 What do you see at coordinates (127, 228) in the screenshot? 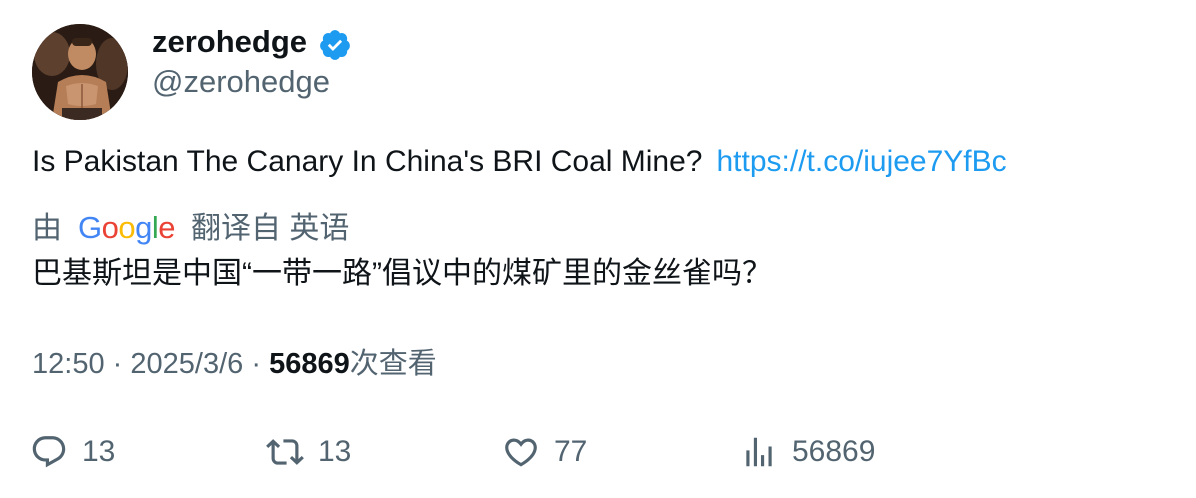
I see `google-logo: Google` at bounding box center [127, 228].